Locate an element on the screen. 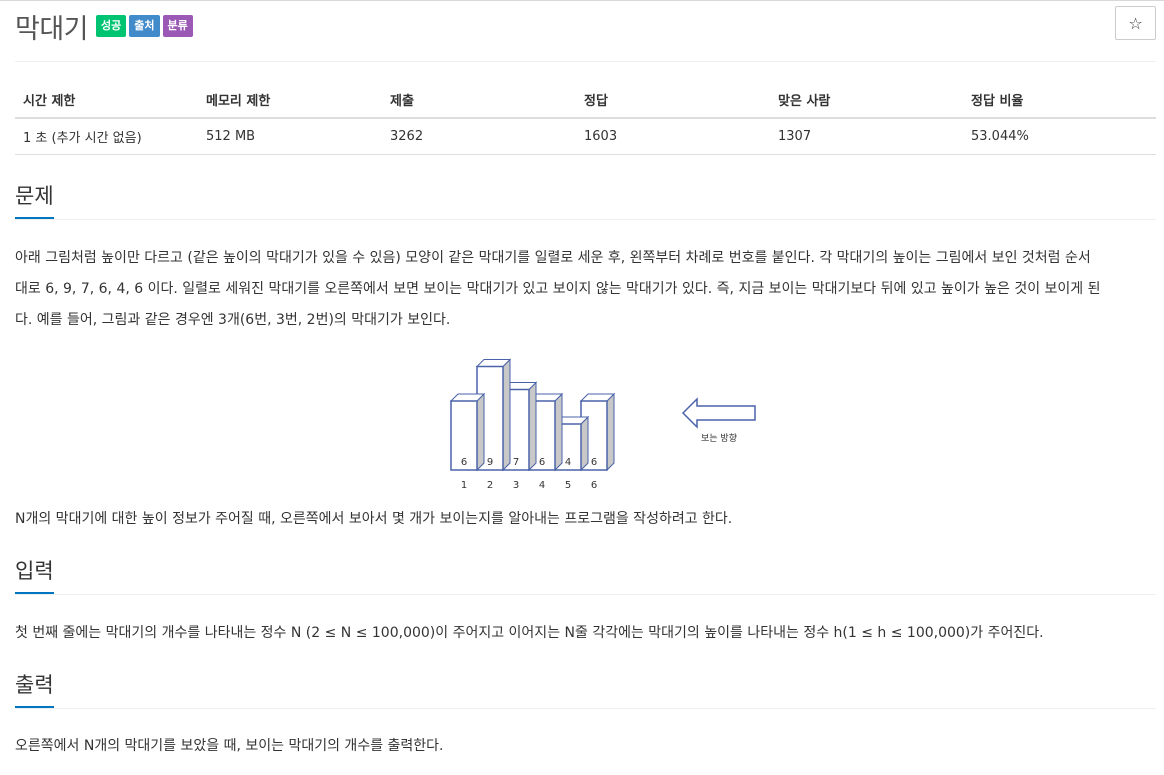 The image size is (1164, 775). star-icon: ☆ is located at coordinates (1135, 23).